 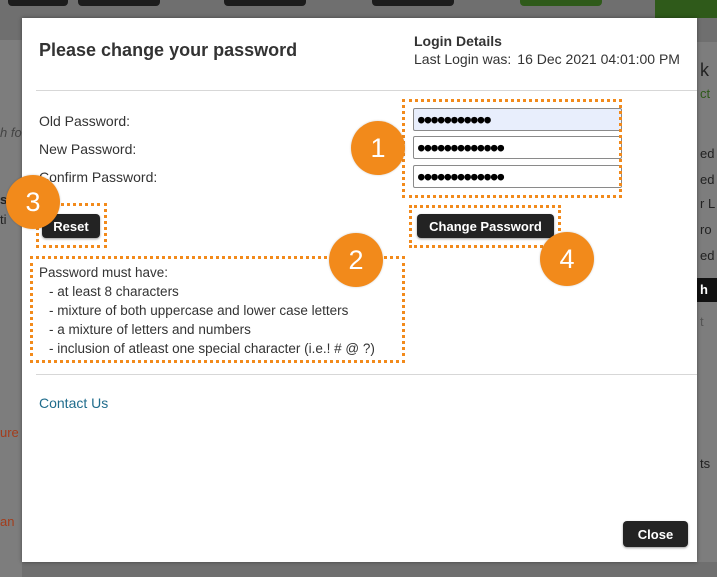 I want to click on annotation-box-change-password, so click(x=485, y=226).